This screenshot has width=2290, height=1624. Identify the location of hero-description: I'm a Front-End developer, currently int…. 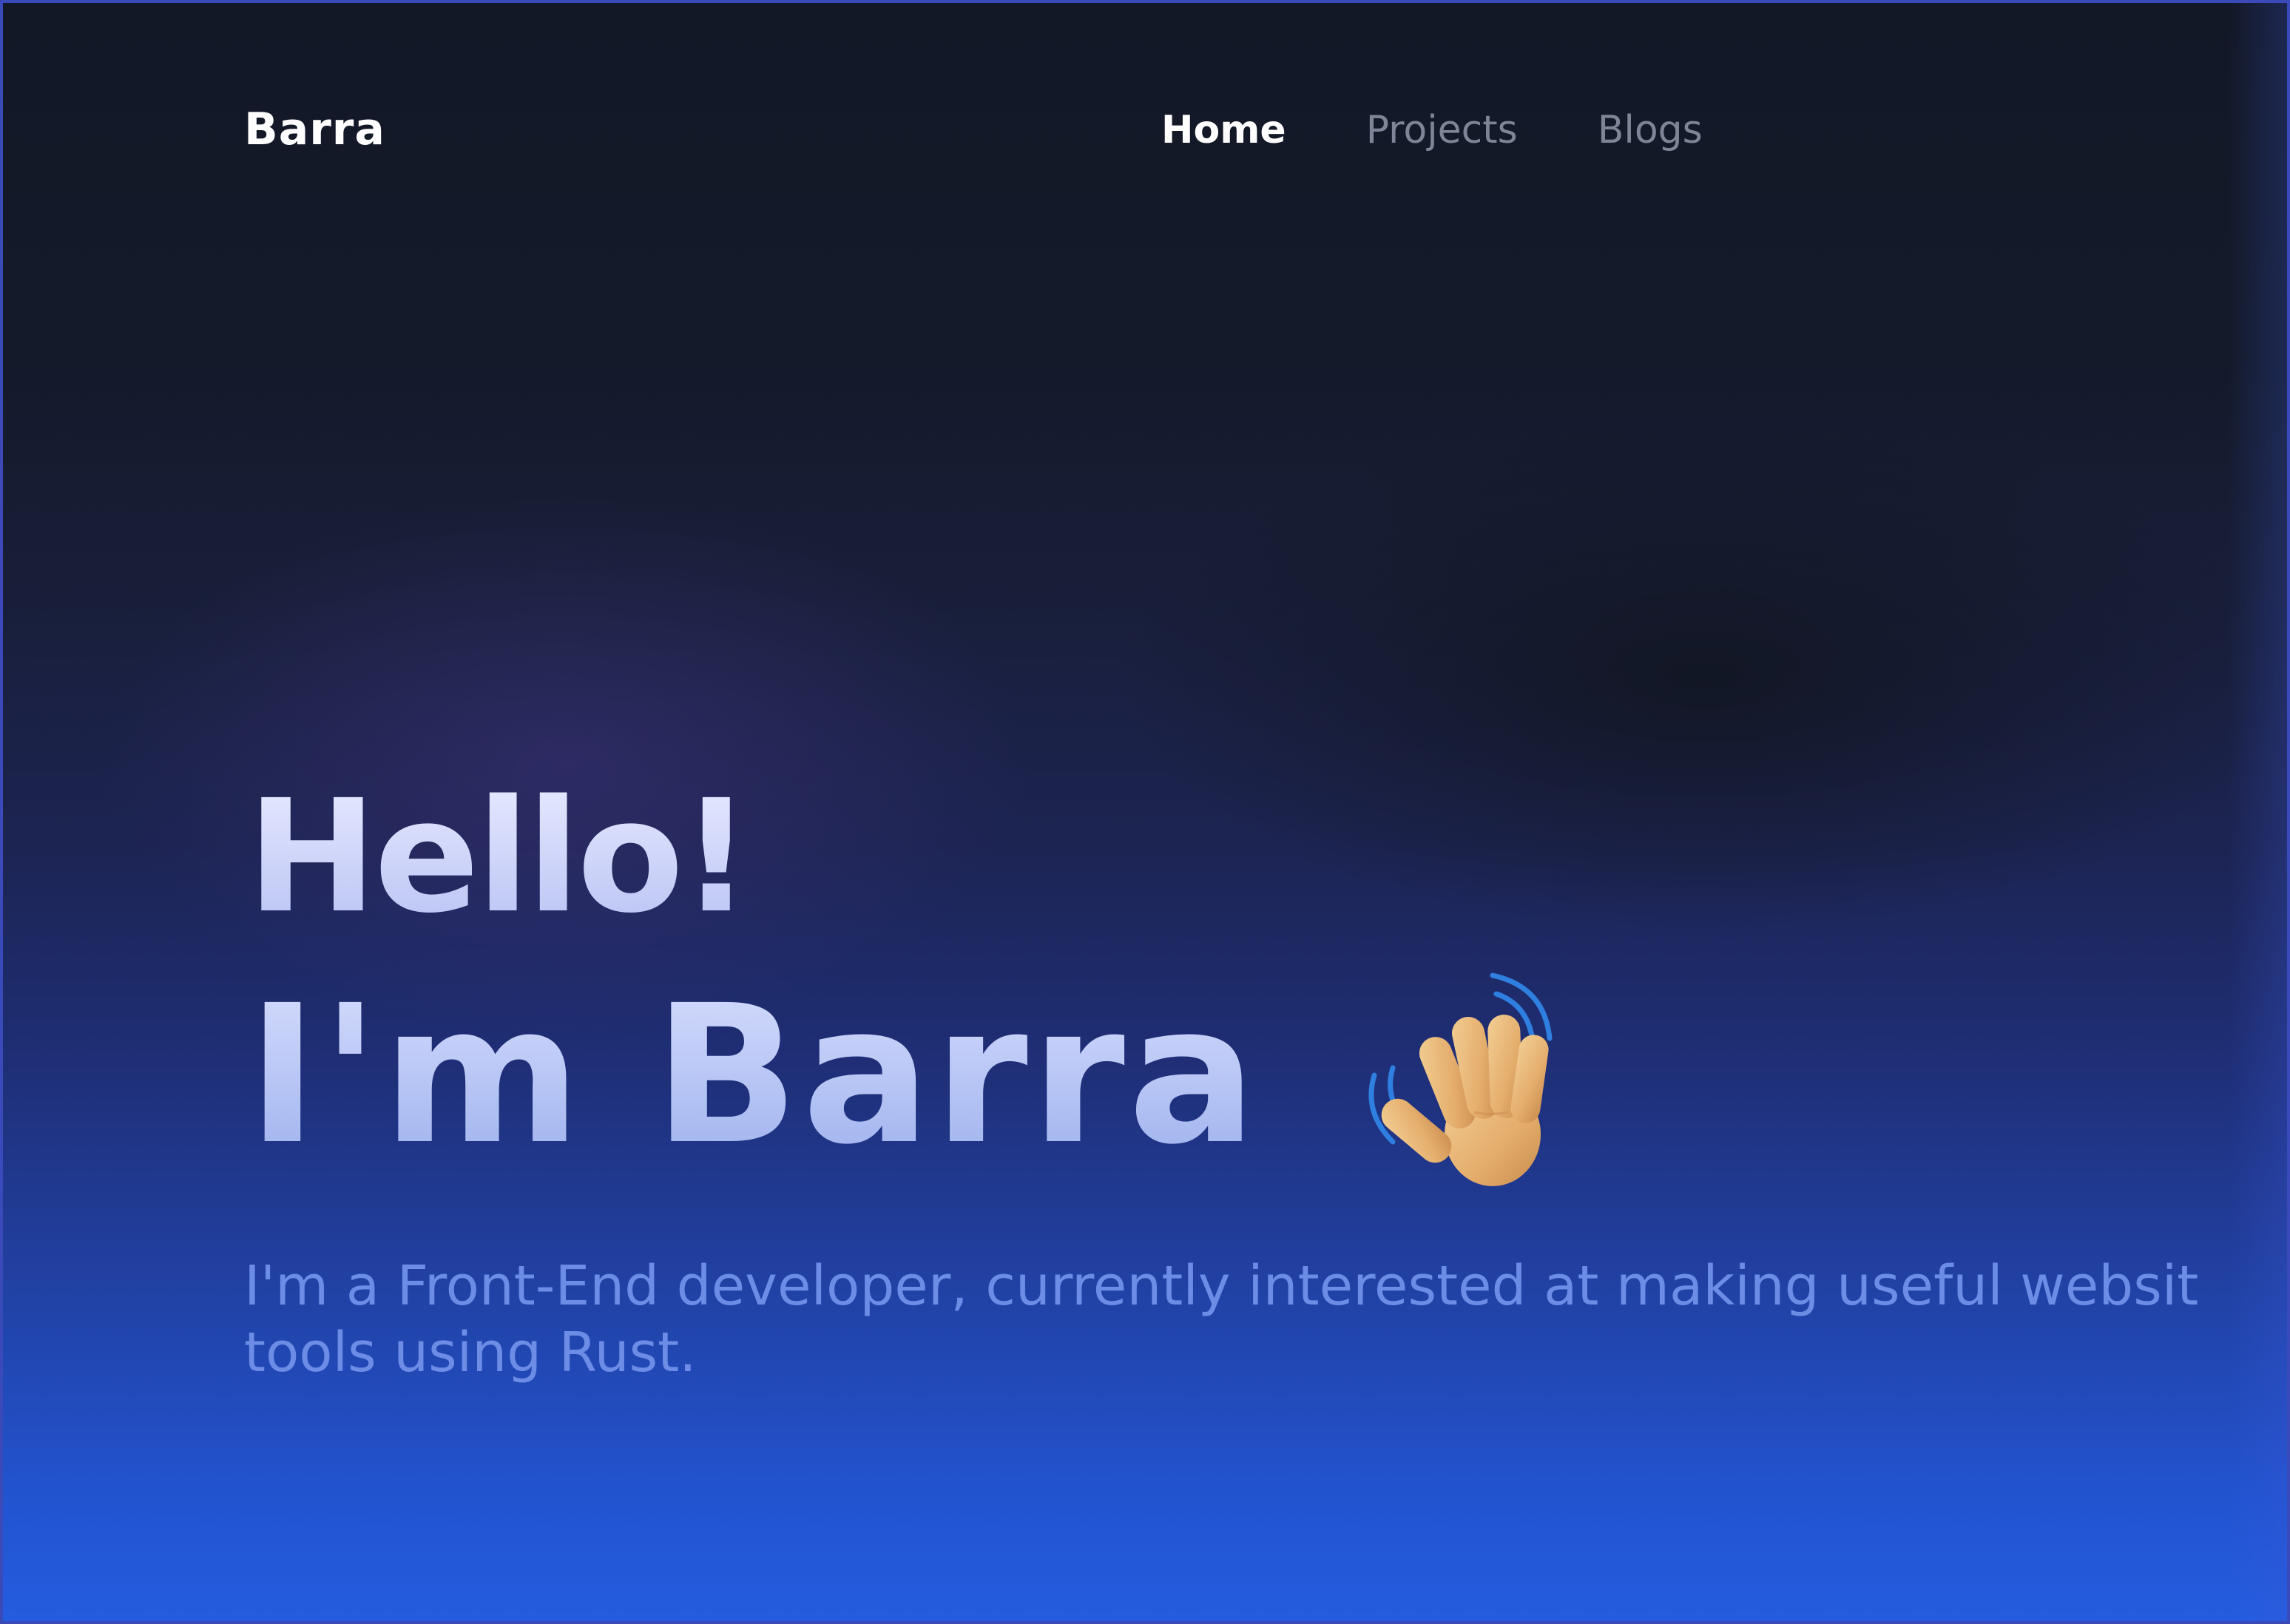
(1265, 1319).